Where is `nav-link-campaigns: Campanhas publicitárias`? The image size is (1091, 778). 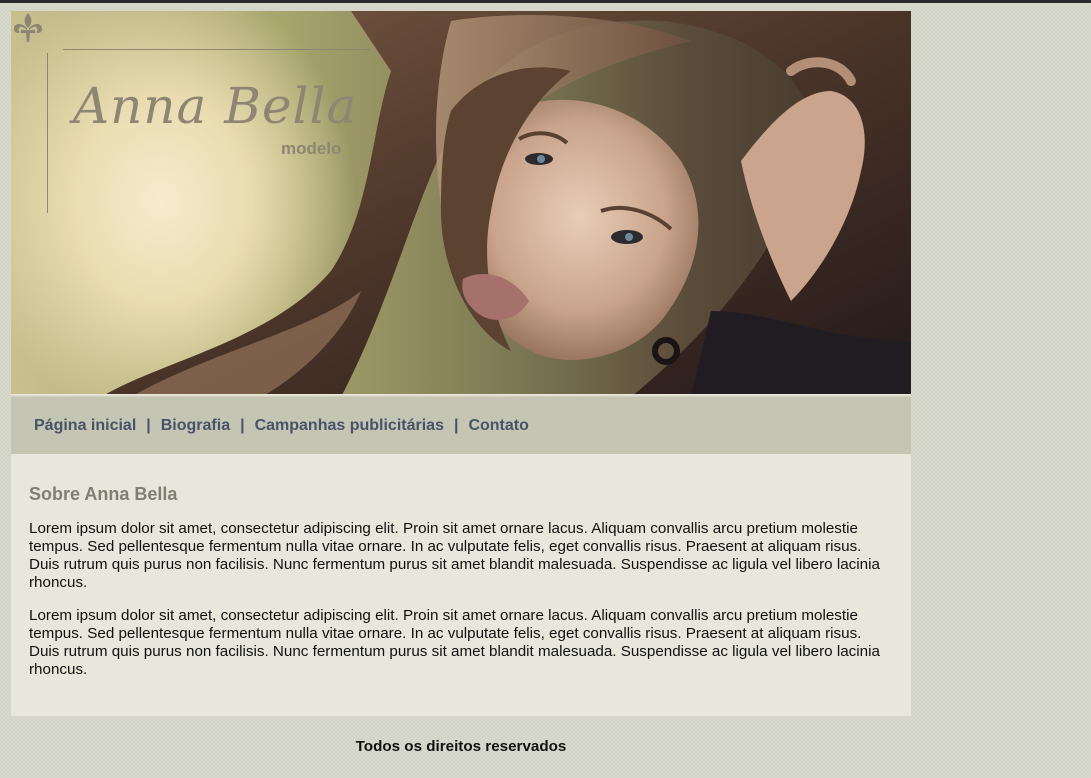
nav-link-campaigns: Campanhas publicitárias is located at coordinates (349, 426).